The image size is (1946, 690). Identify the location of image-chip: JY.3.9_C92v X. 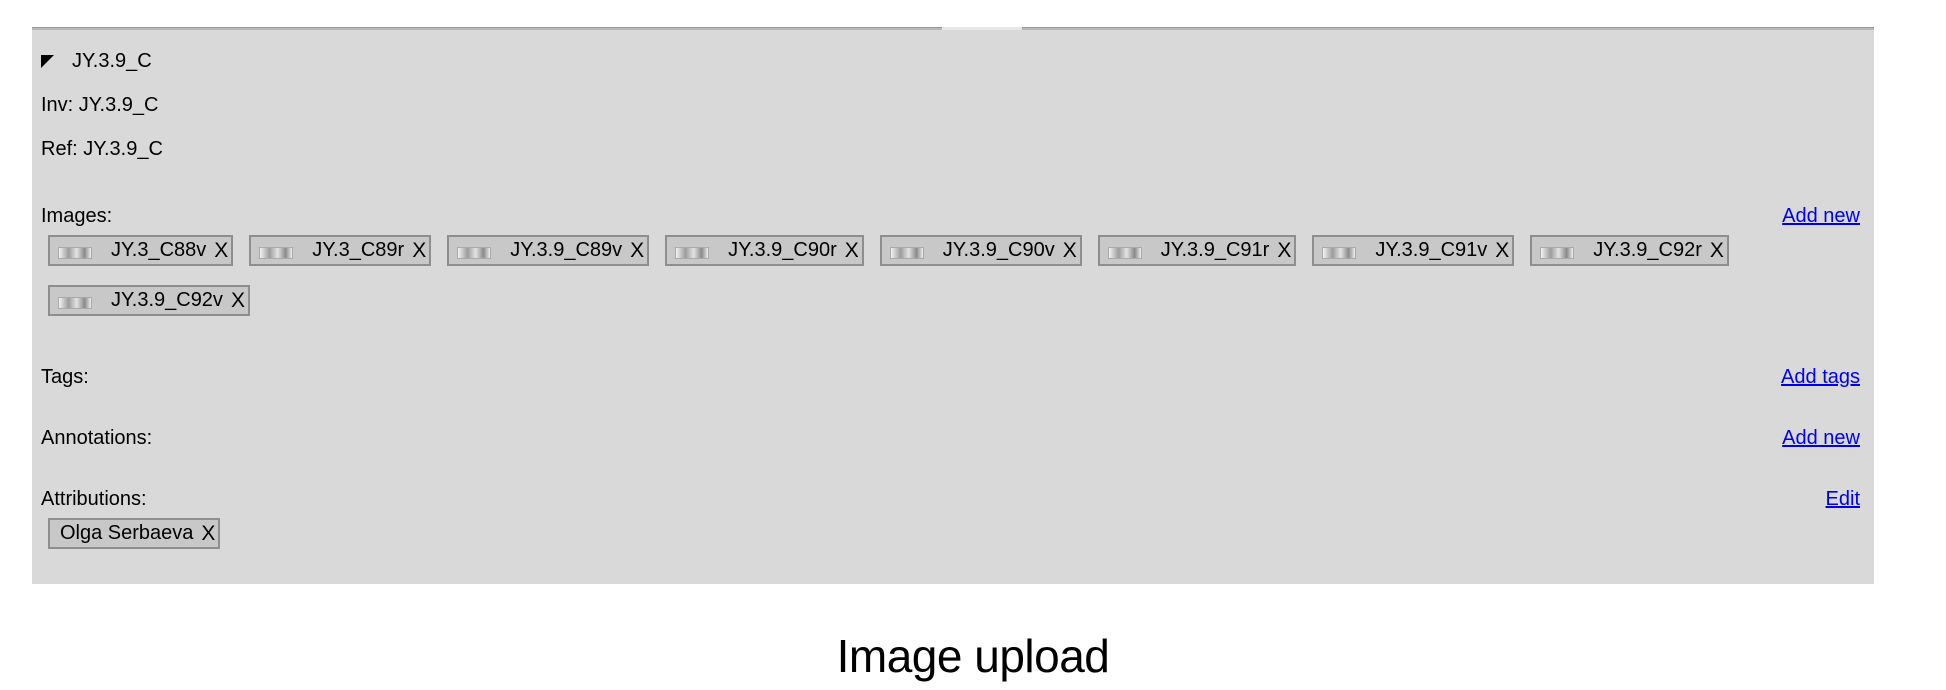
(149, 300).